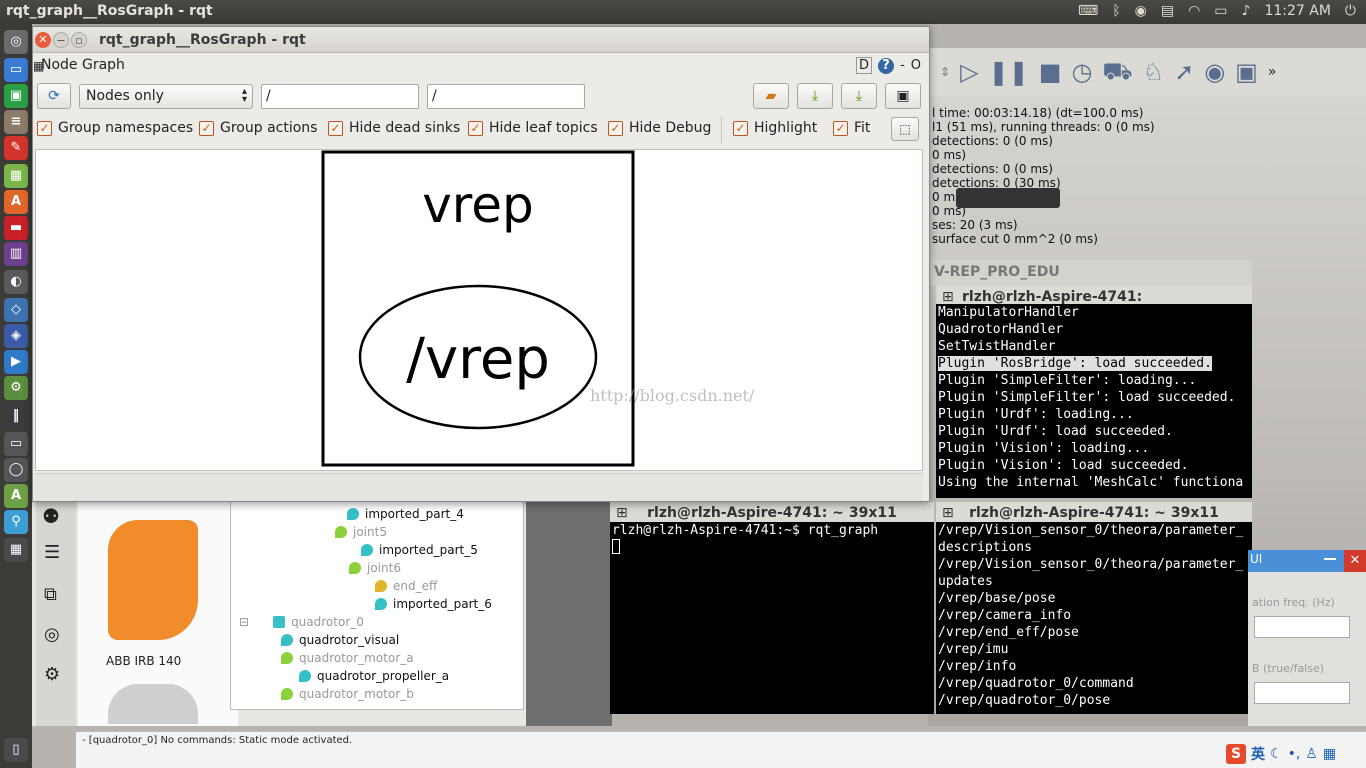 The height and width of the screenshot is (768, 1366). What do you see at coordinates (16, 750) in the screenshot?
I see `trash-icon: ▯` at bounding box center [16, 750].